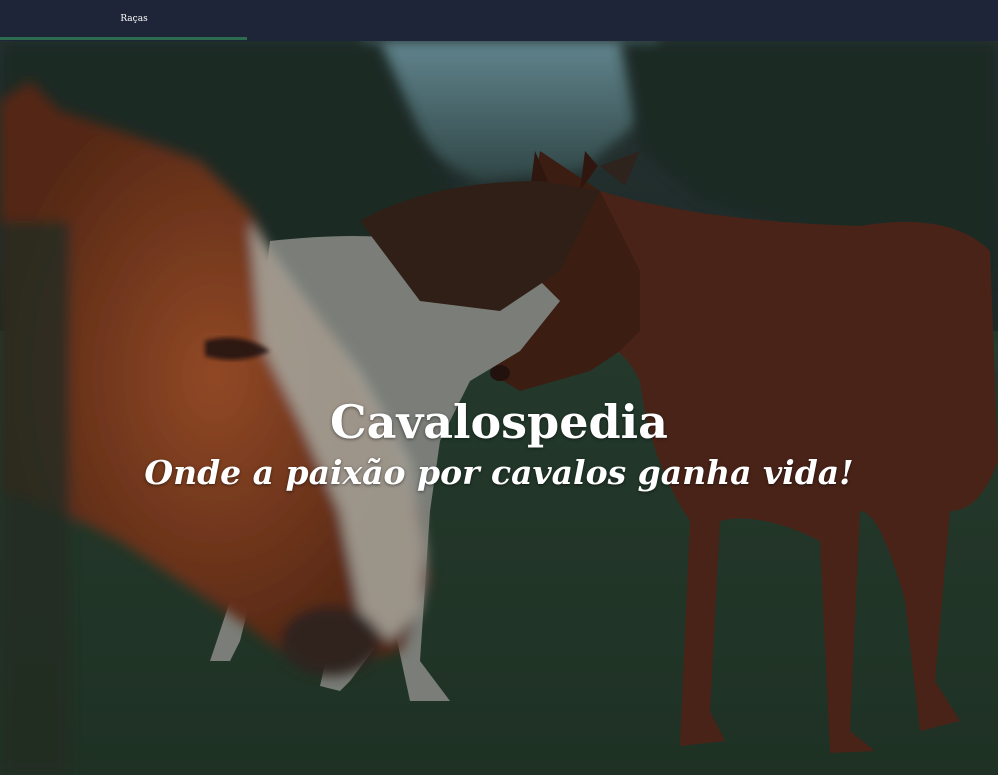 The width and height of the screenshot is (998, 775). Describe the element at coordinates (499, 20) in the screenshot. I see `top-navbar: Raças` at that location.